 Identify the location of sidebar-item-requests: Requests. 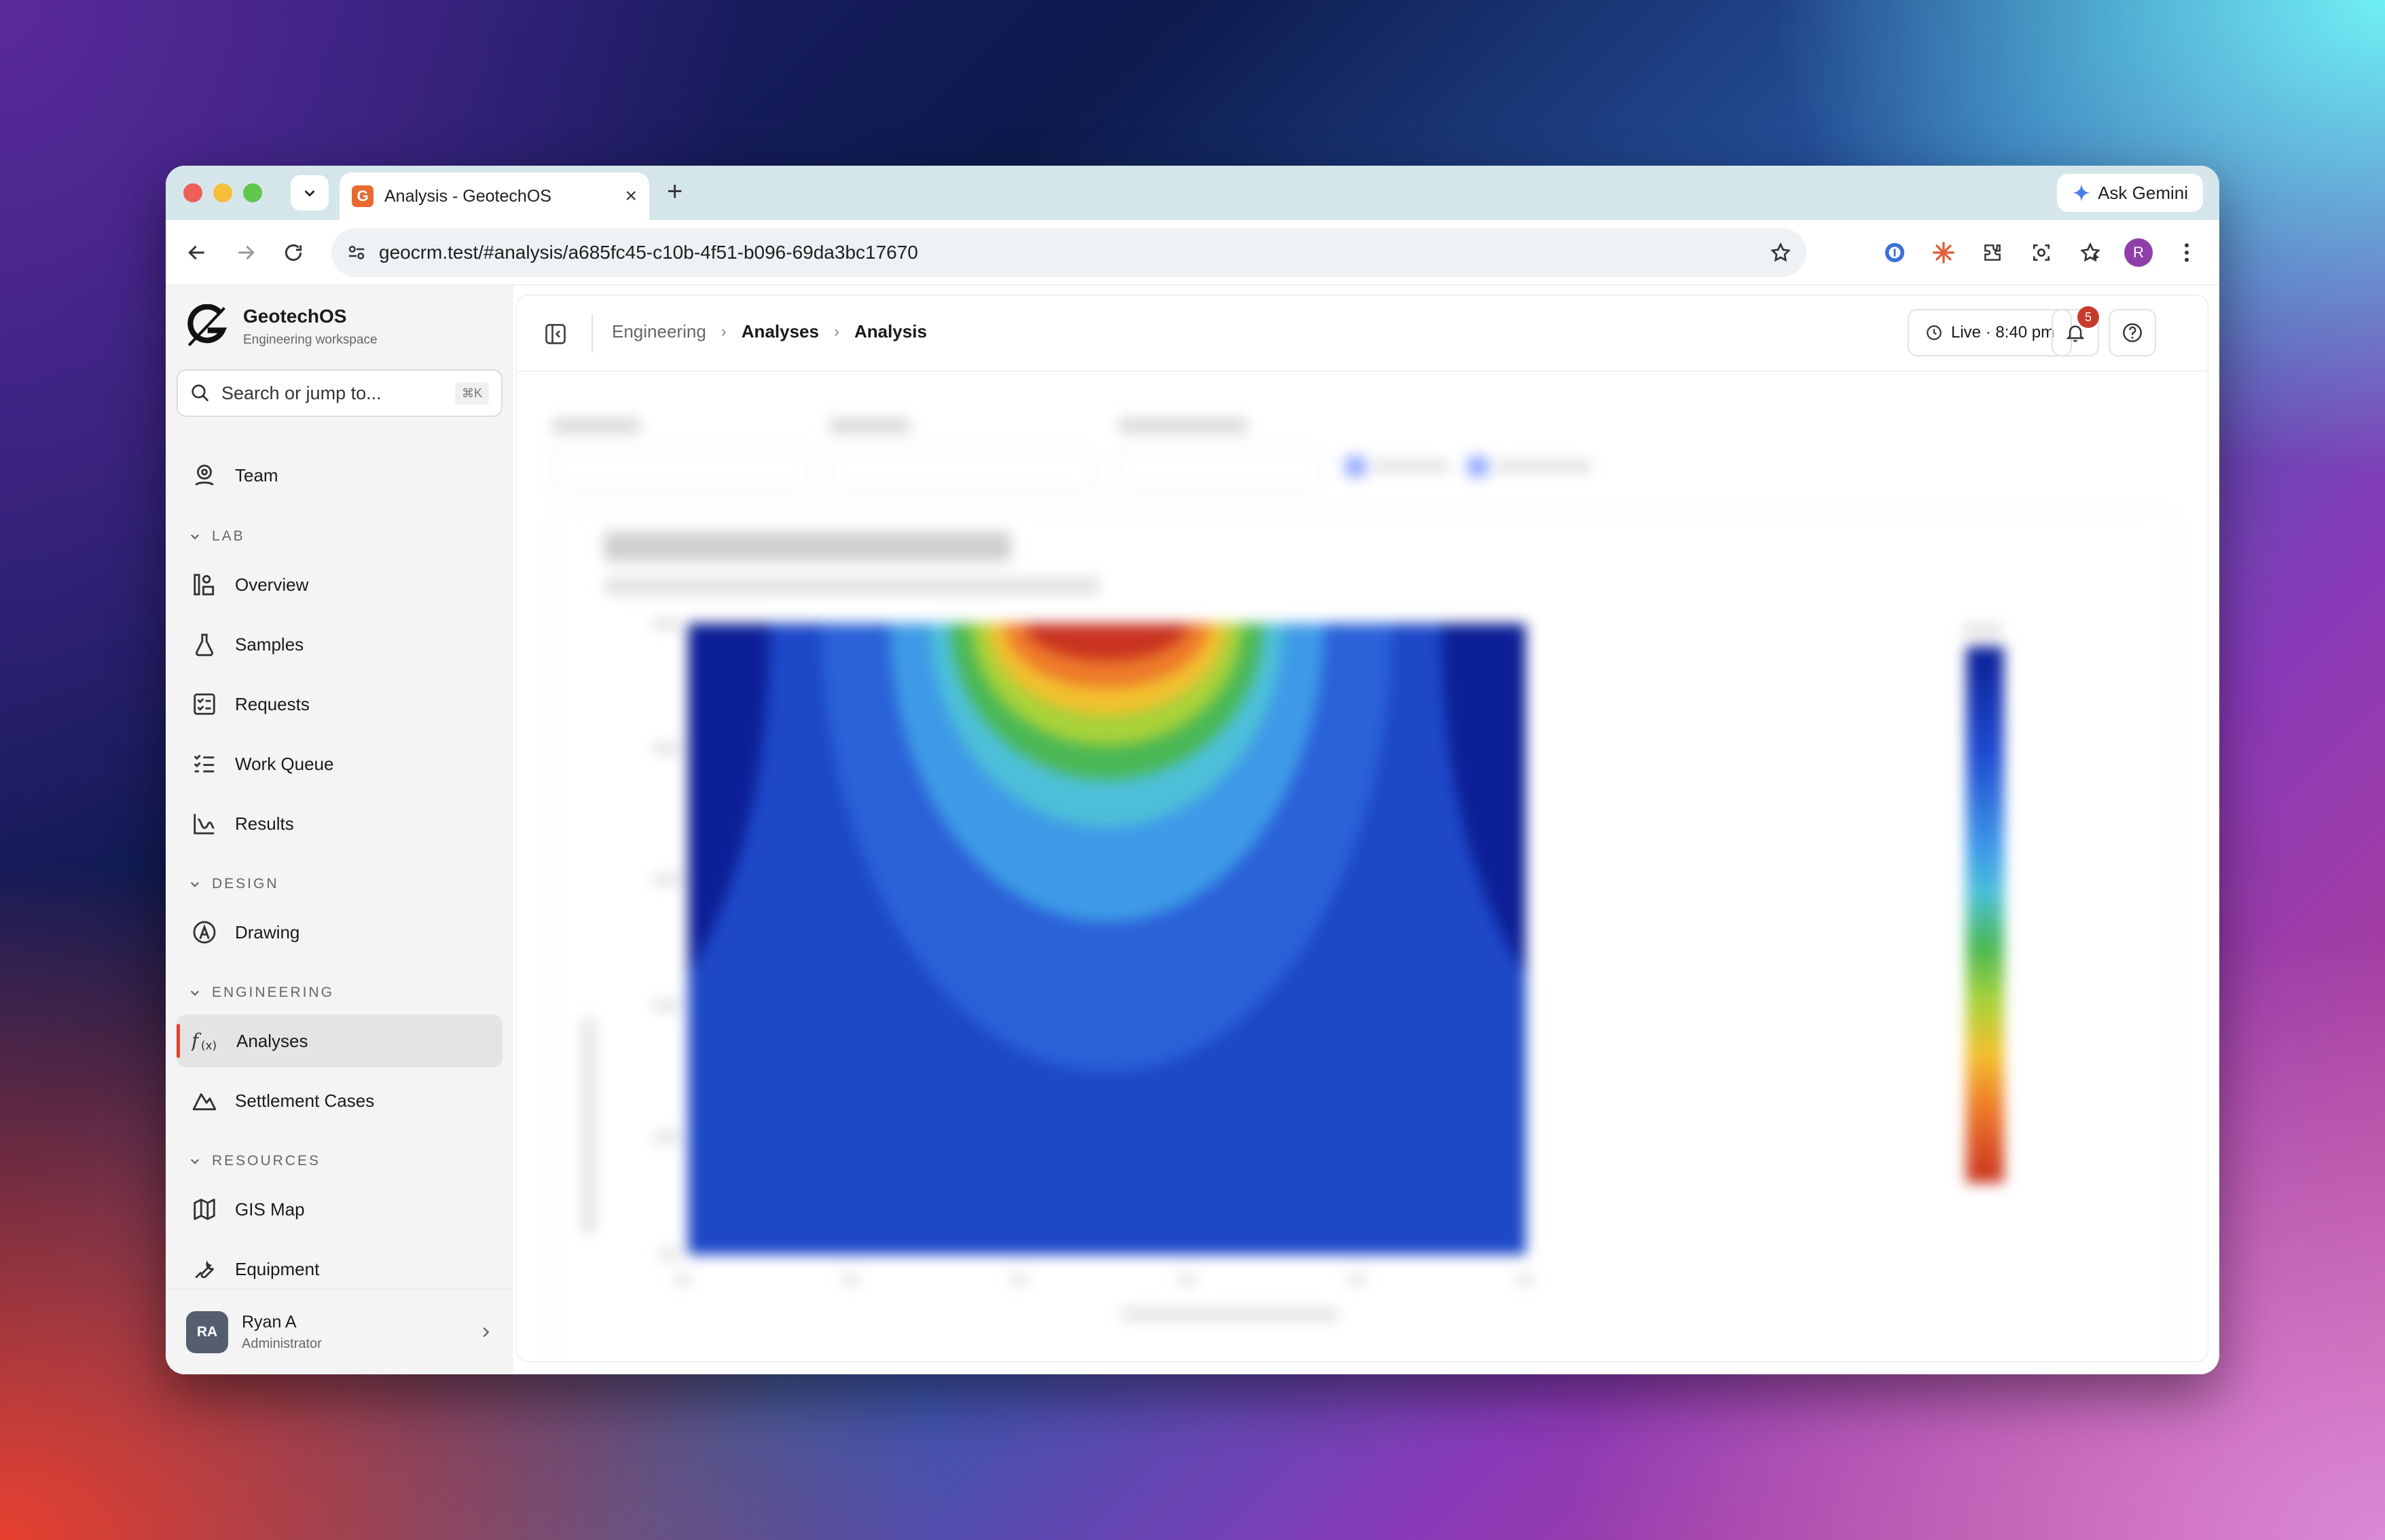
(340, 704).